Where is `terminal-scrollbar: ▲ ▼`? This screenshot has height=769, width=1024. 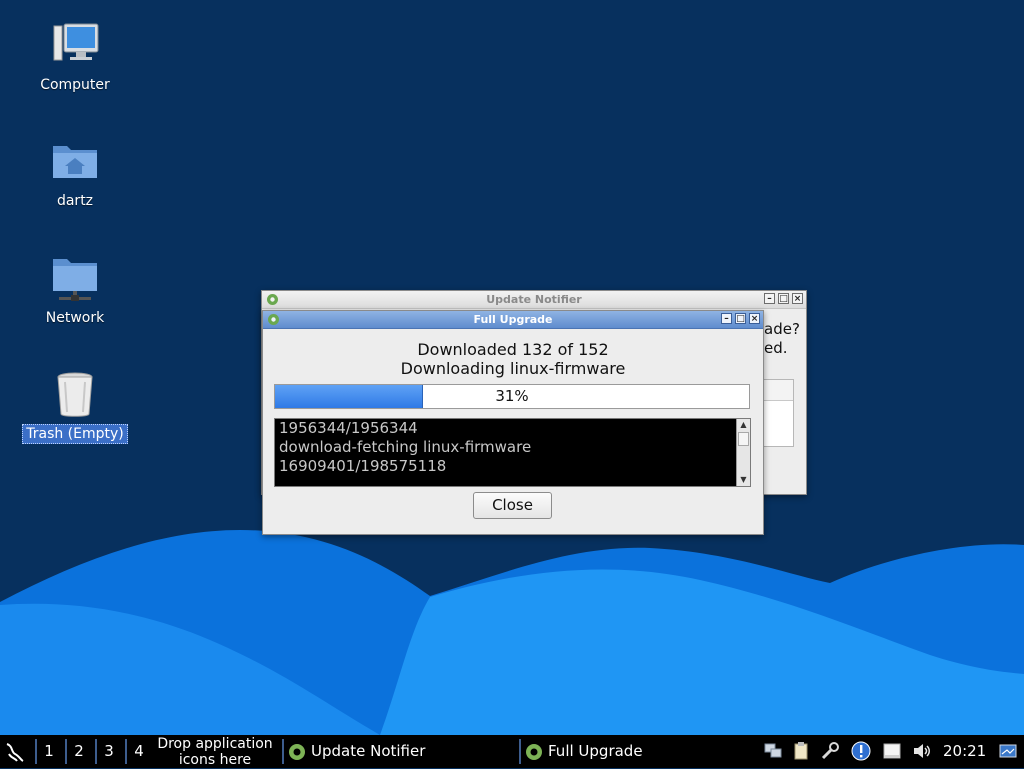 terminal-scrollbar: ▲ ▼ is located at coordinates (743, 452).